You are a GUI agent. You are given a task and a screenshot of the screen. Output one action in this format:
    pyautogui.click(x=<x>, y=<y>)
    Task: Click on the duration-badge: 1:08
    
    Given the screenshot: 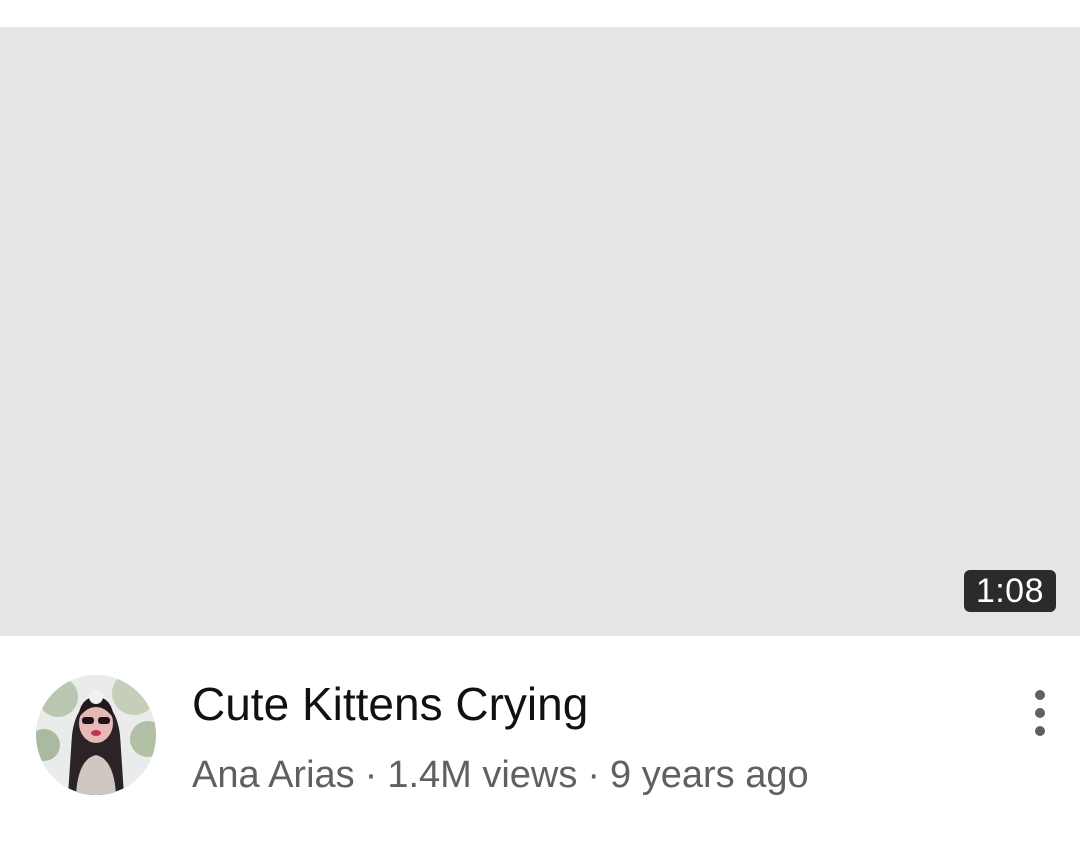 What is the action you would take?
    pyautogui.click(x=1009, y=591)
    